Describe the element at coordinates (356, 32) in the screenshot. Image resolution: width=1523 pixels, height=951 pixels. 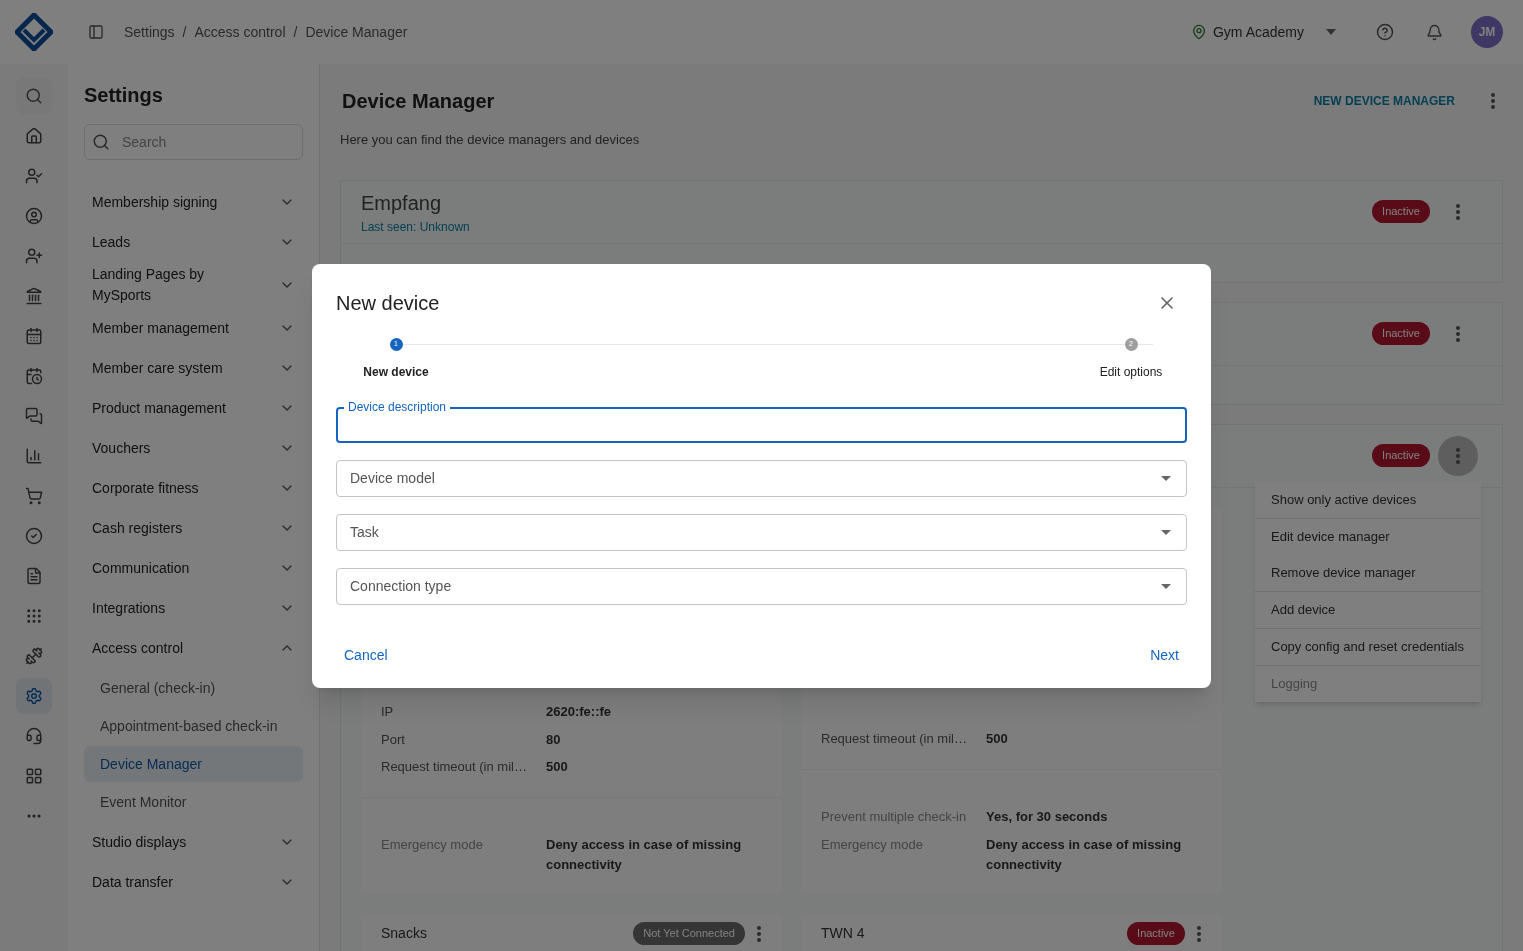
I see `breadcrumb-link: Device Manager` at that location.